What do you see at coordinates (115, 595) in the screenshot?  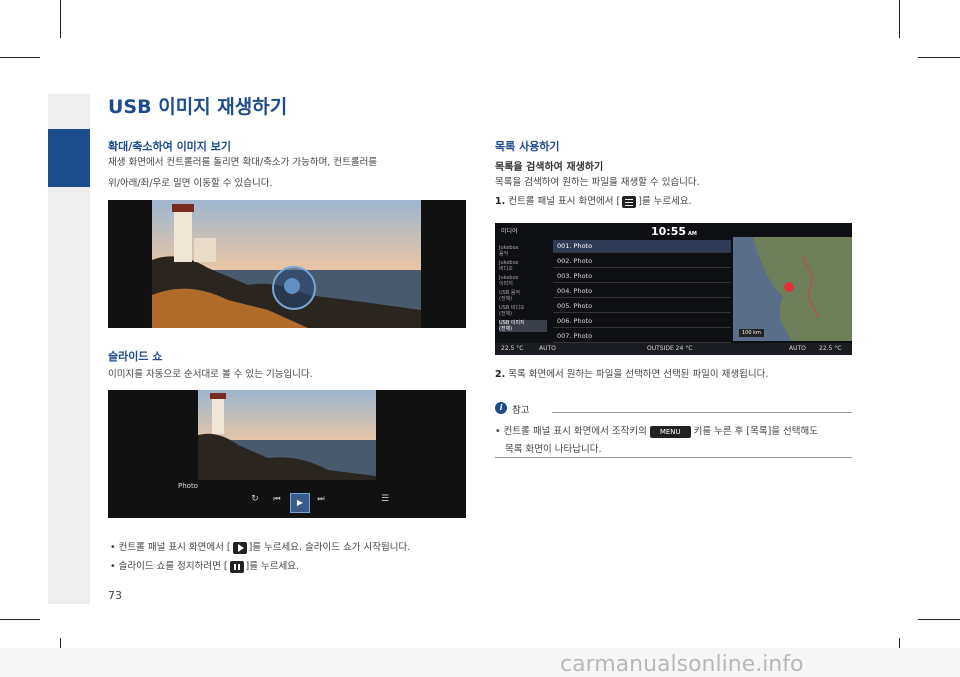 I see `page-number: 73` at bounding box center [115, 595].